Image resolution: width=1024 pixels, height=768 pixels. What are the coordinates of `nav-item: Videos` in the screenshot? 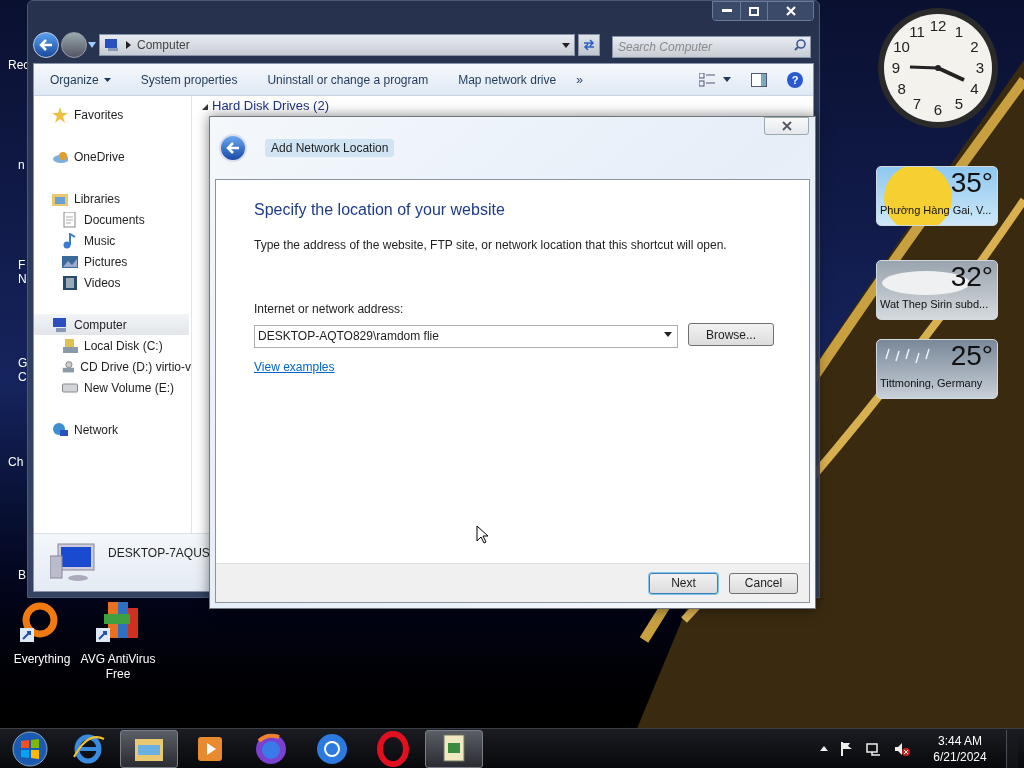 It's located at (112, 282).